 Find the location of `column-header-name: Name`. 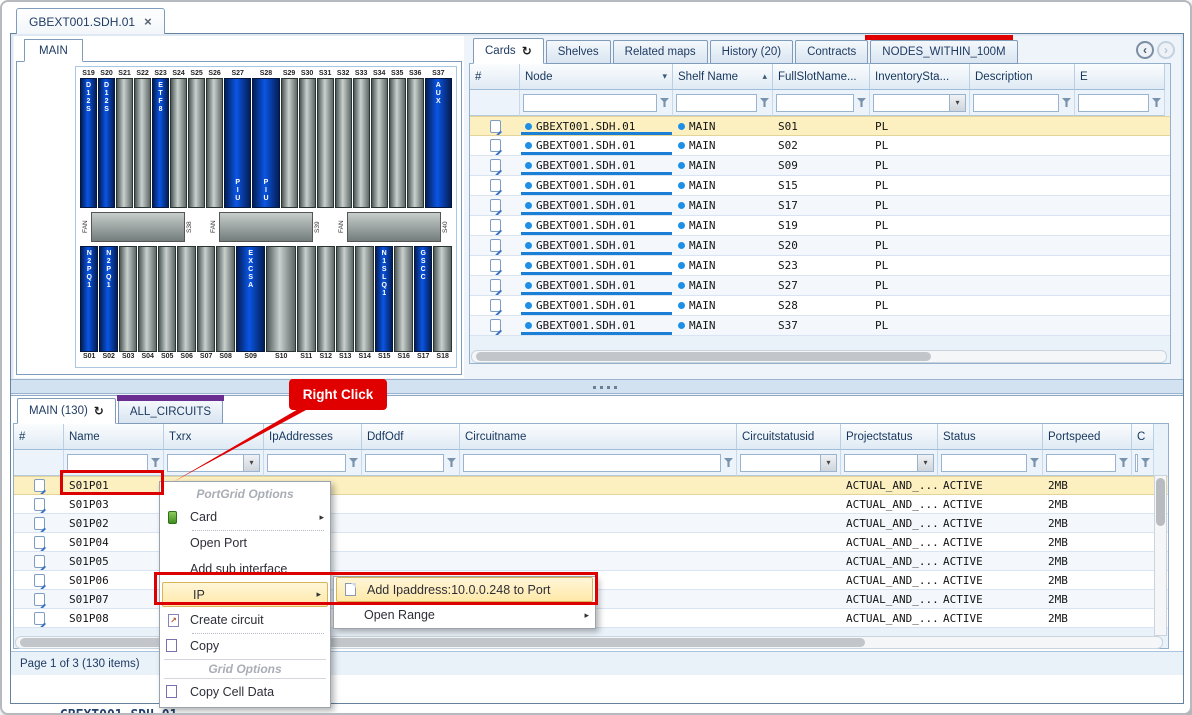

column-header-name: Name is located at coordinates (114, 437).